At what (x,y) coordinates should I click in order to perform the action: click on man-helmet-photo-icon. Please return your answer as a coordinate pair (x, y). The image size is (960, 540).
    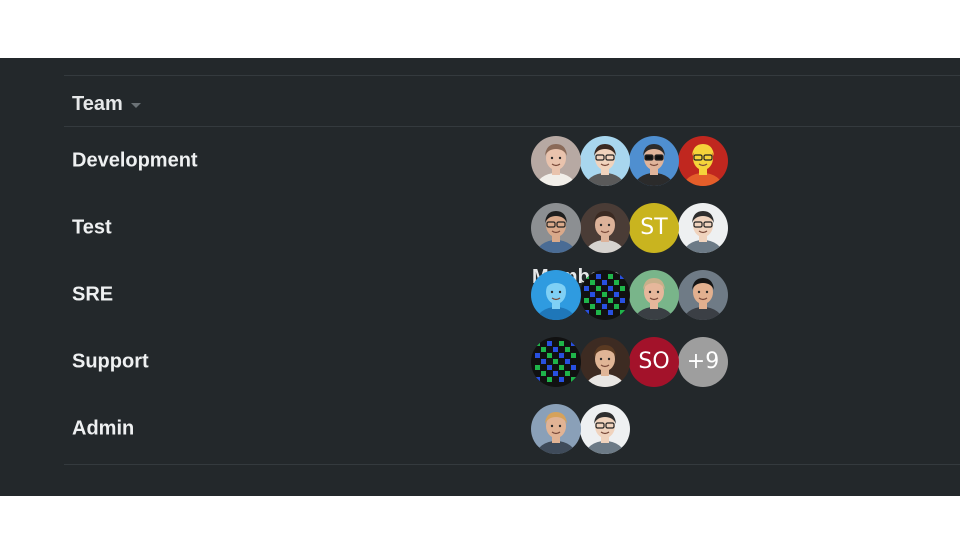
    Looking at the image, I should click on (556, 428).